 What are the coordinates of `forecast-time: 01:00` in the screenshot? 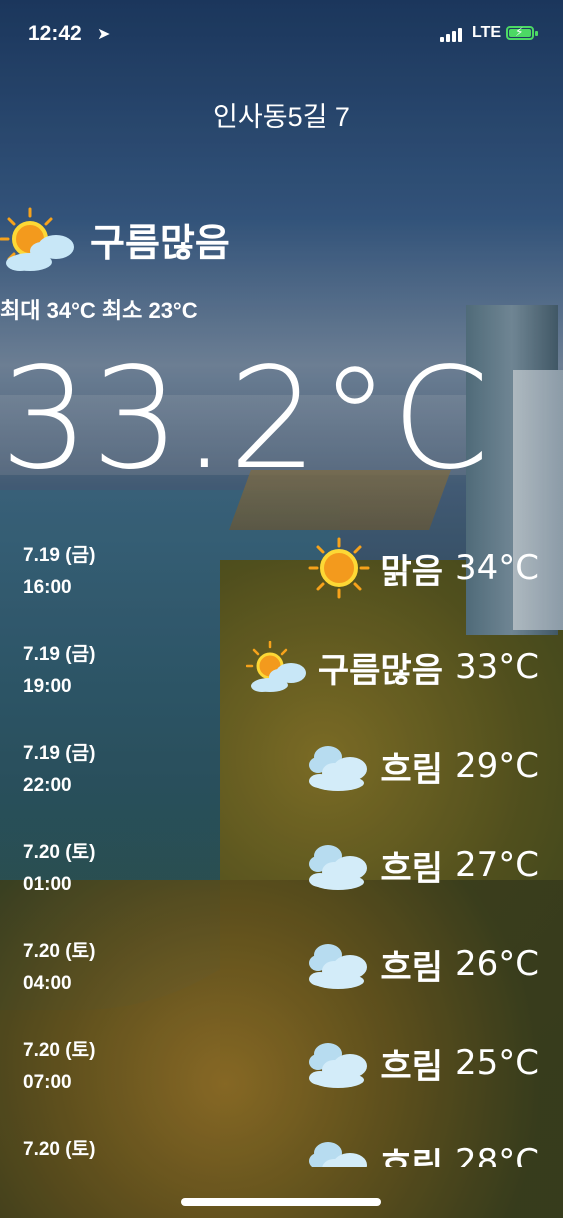 It's located at (47, 884).